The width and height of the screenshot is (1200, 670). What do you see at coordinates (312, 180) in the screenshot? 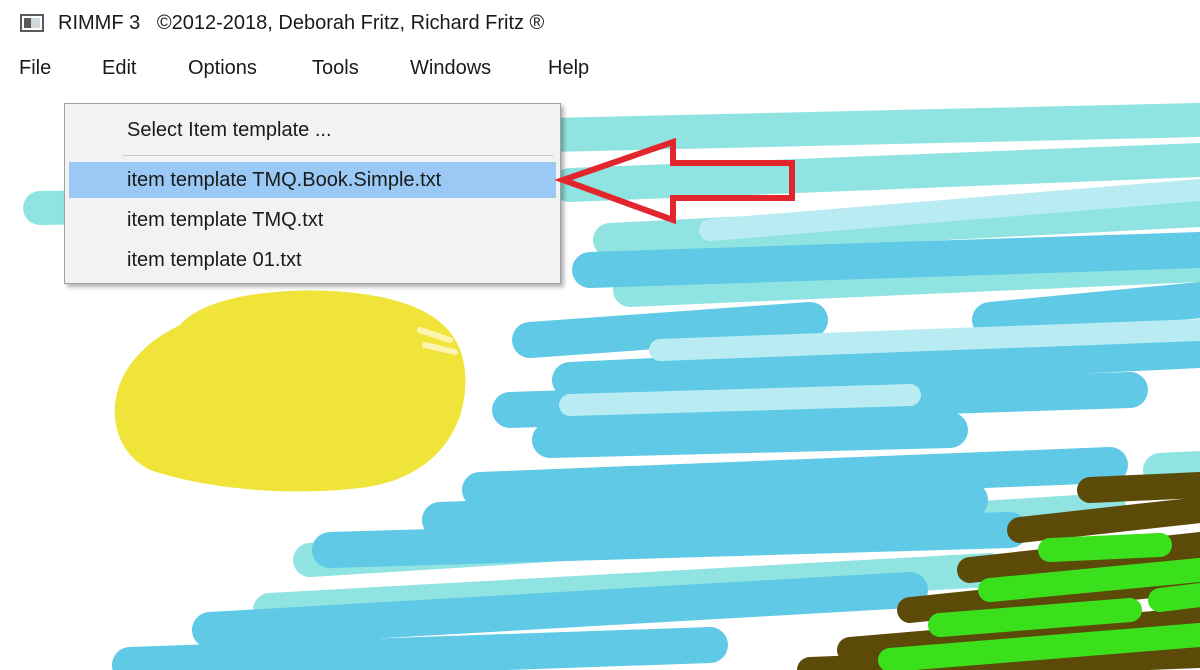
I see `template-option-tmq-book-simple: item template TMQ.Book.Simple.txt` at bounding box center [312, 180].